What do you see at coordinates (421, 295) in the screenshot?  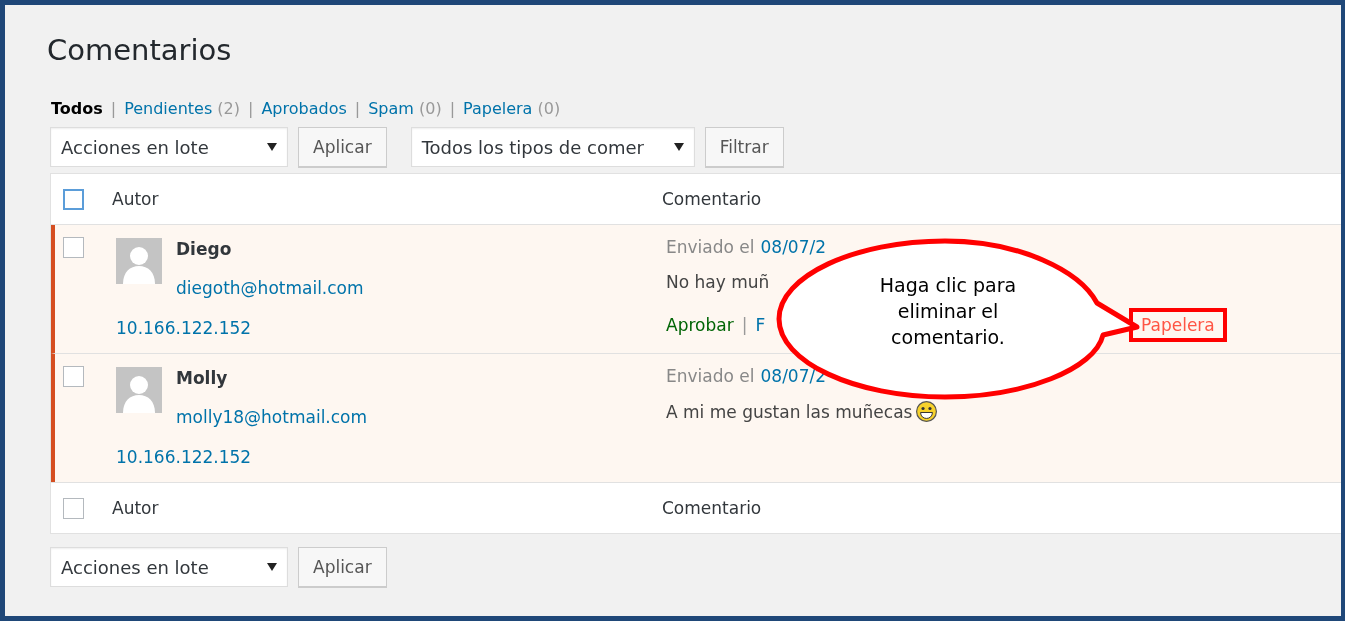 I see `author-email-link: diegoth@hotmail.com` at bounding box center [421, 295].